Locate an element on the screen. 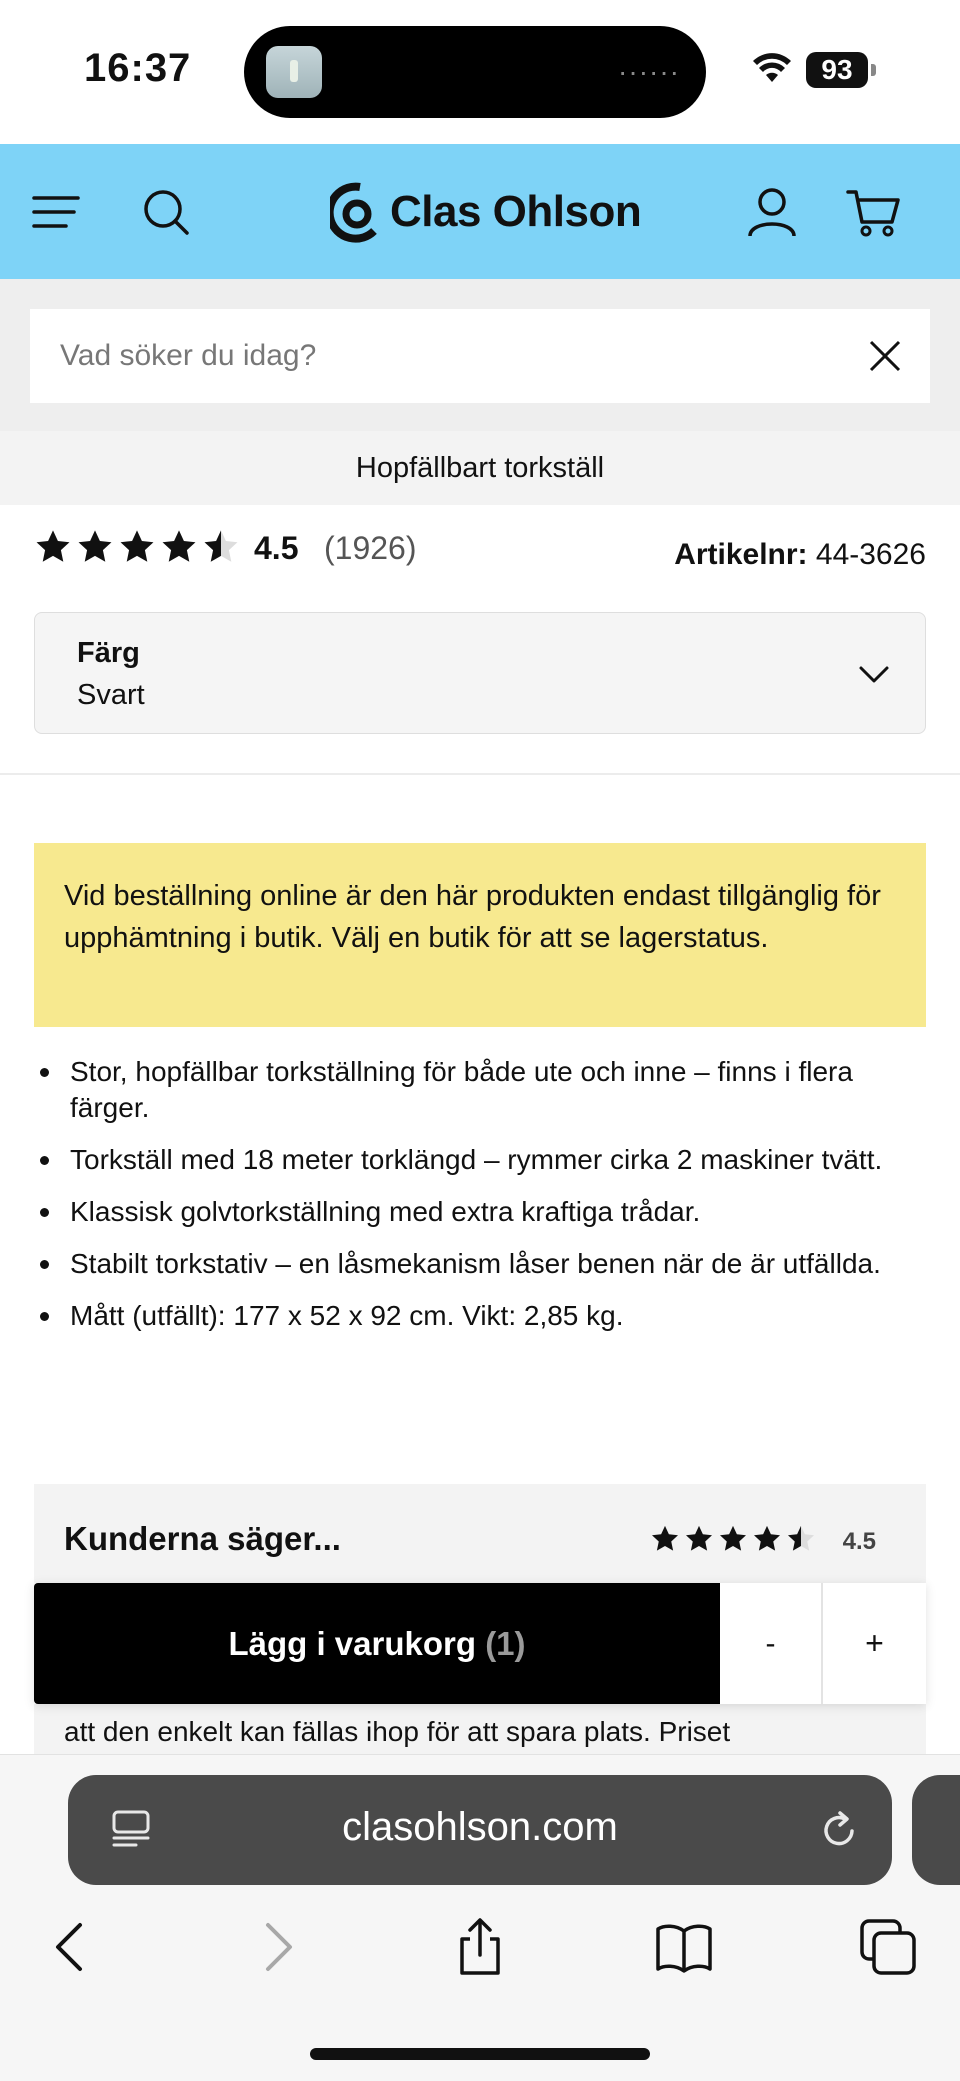 The image size is (960, 2081). search-input is located at coordinates (450, 356).